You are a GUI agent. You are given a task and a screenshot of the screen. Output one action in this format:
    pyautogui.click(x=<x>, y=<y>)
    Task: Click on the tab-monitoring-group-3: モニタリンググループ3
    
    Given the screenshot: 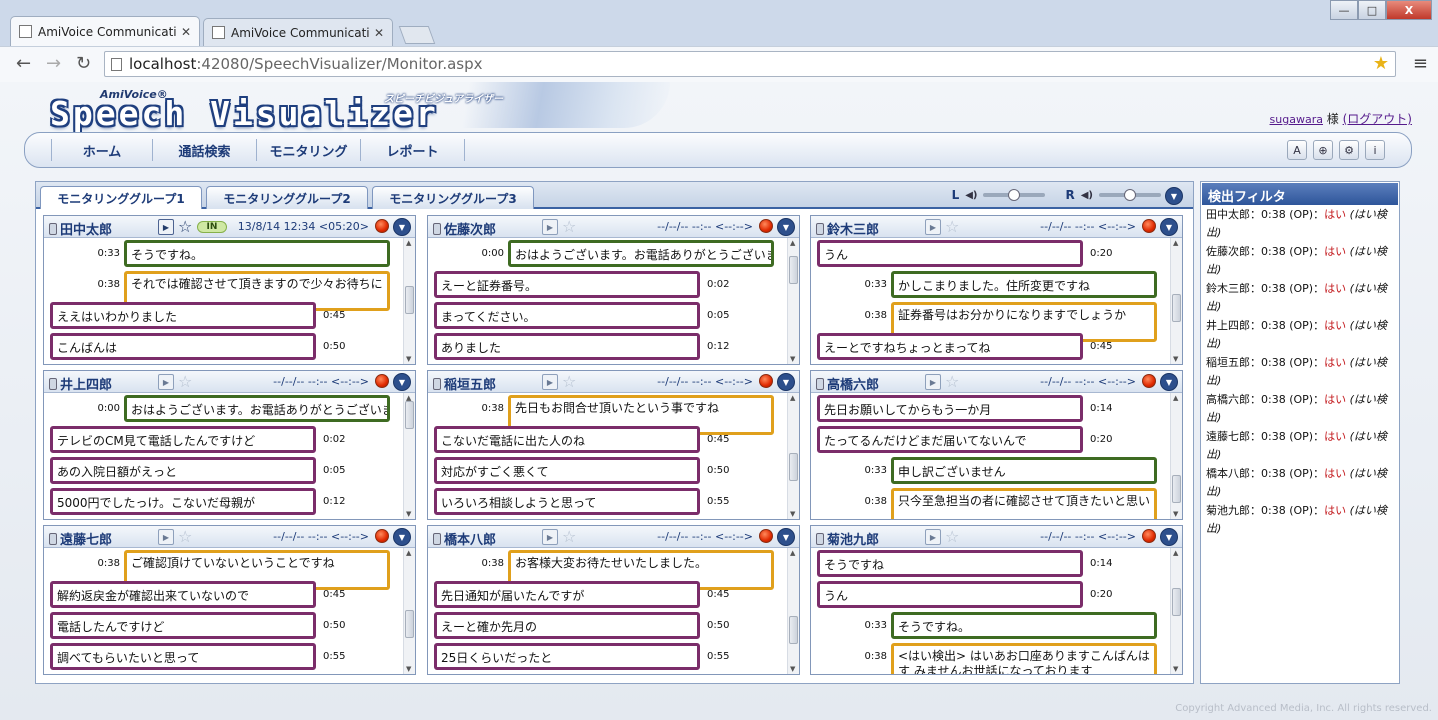 What is the action you would take?
    pyautogui.click(x=453, y=197)
    